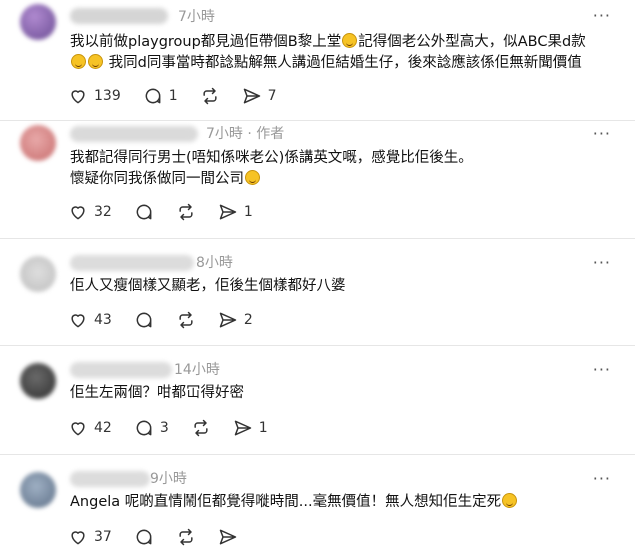 The width and height of the screenshot is (635, 559). Describe the element at coordinates (183, 96) in the screenshot. I see `post-actions: 139 1 7` at that location.